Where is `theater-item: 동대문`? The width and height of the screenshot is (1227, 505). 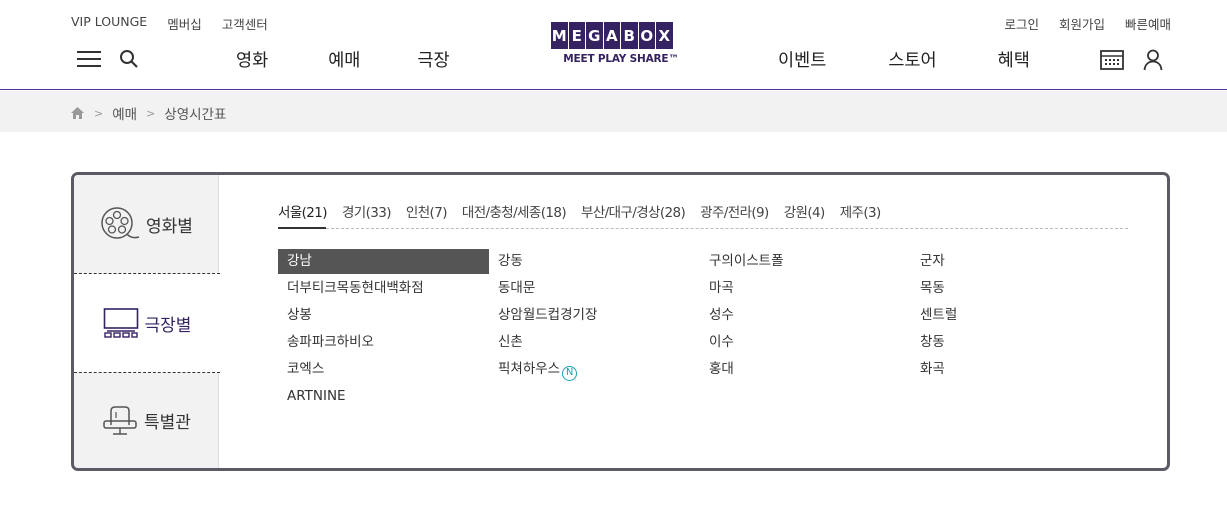 theater-item: 동대문 is located at coordinates (512, 288).